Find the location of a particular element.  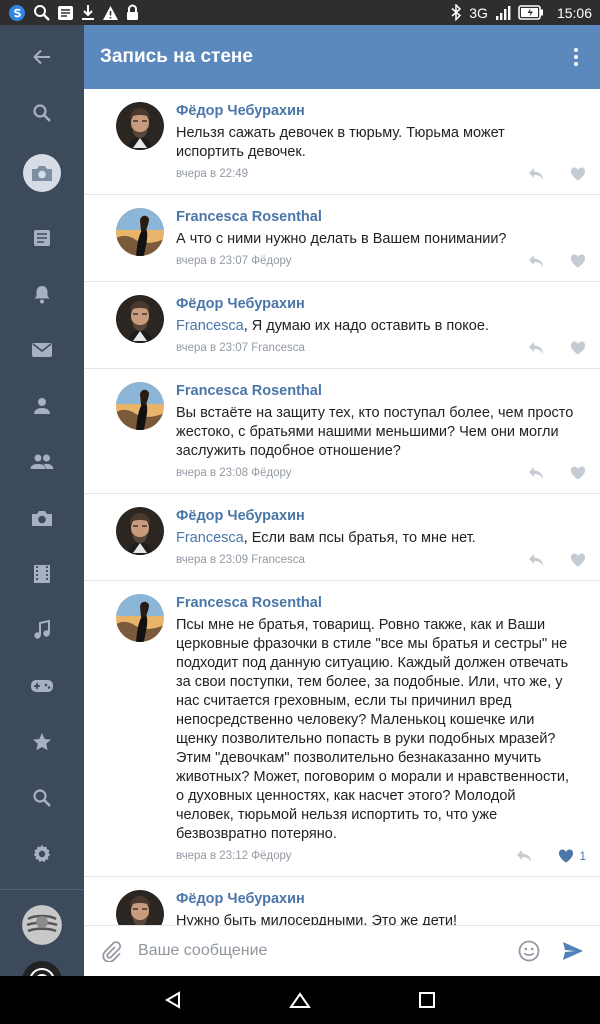

nav-home-button is located at coordinates (300, 1000).